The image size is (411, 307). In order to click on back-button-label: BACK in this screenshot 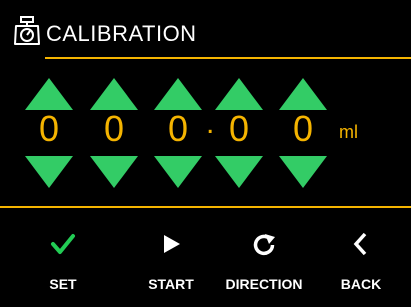, I will do `click(361, 284)`.